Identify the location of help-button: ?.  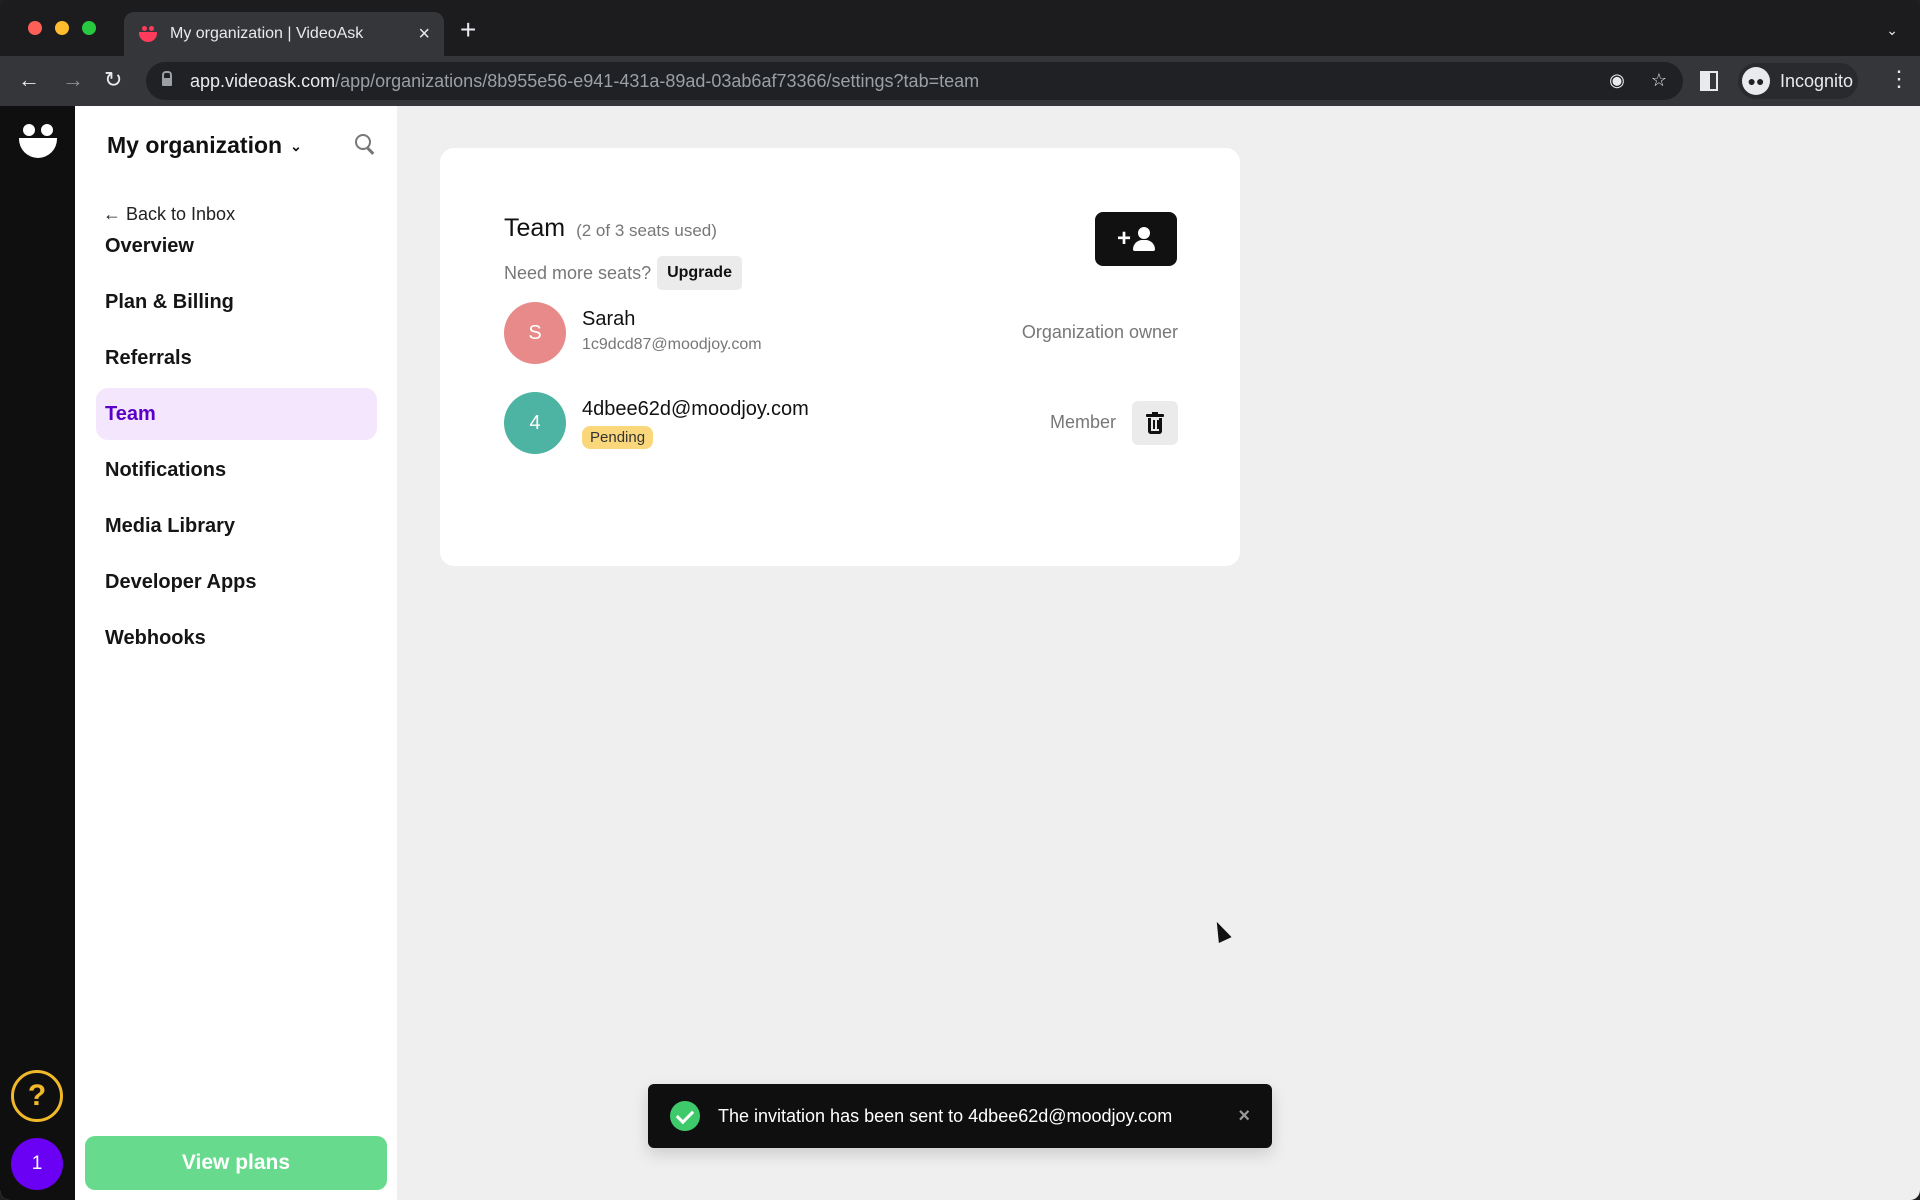
(37, 1096).